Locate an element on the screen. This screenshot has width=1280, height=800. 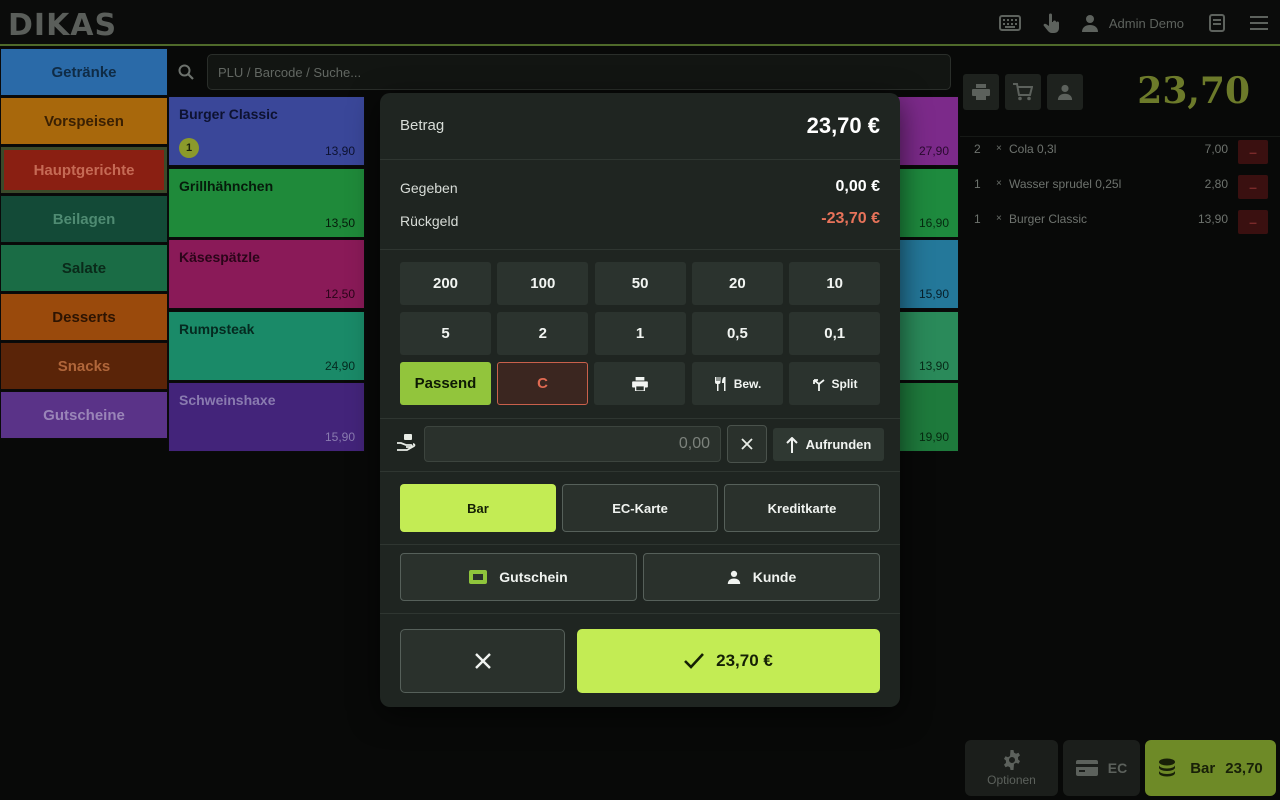
cart-item: 1 × Wasser sprudel 0,25l 2,80– is located at coordinates (1120, 188).